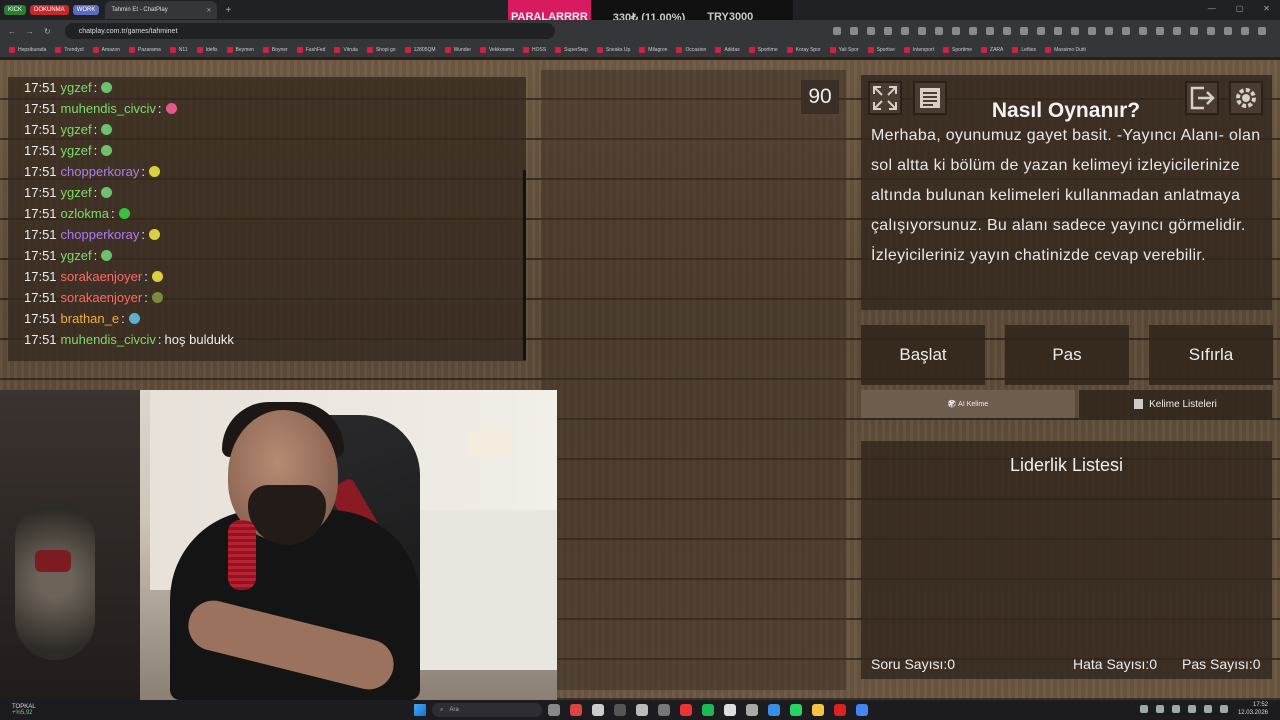  I want to click on weather-widget: TOPKAL +%5,92, so click(24, 710).